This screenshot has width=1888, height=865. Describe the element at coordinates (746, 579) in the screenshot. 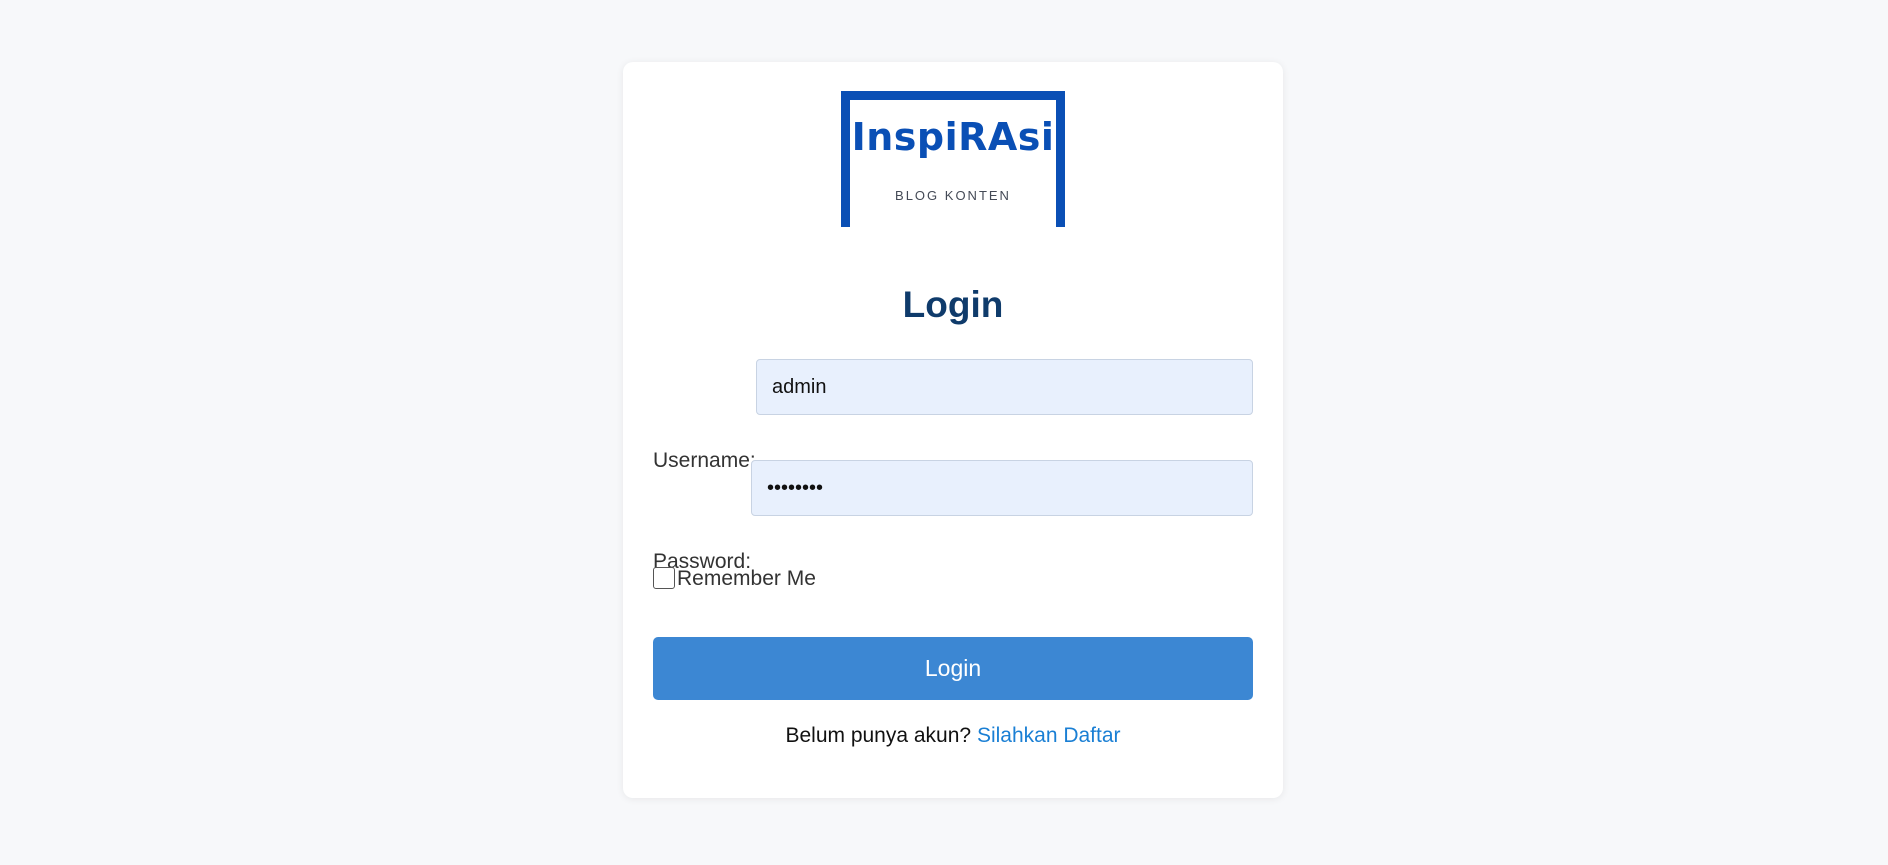

I see `remember-me-label: Remember Me` at that location.